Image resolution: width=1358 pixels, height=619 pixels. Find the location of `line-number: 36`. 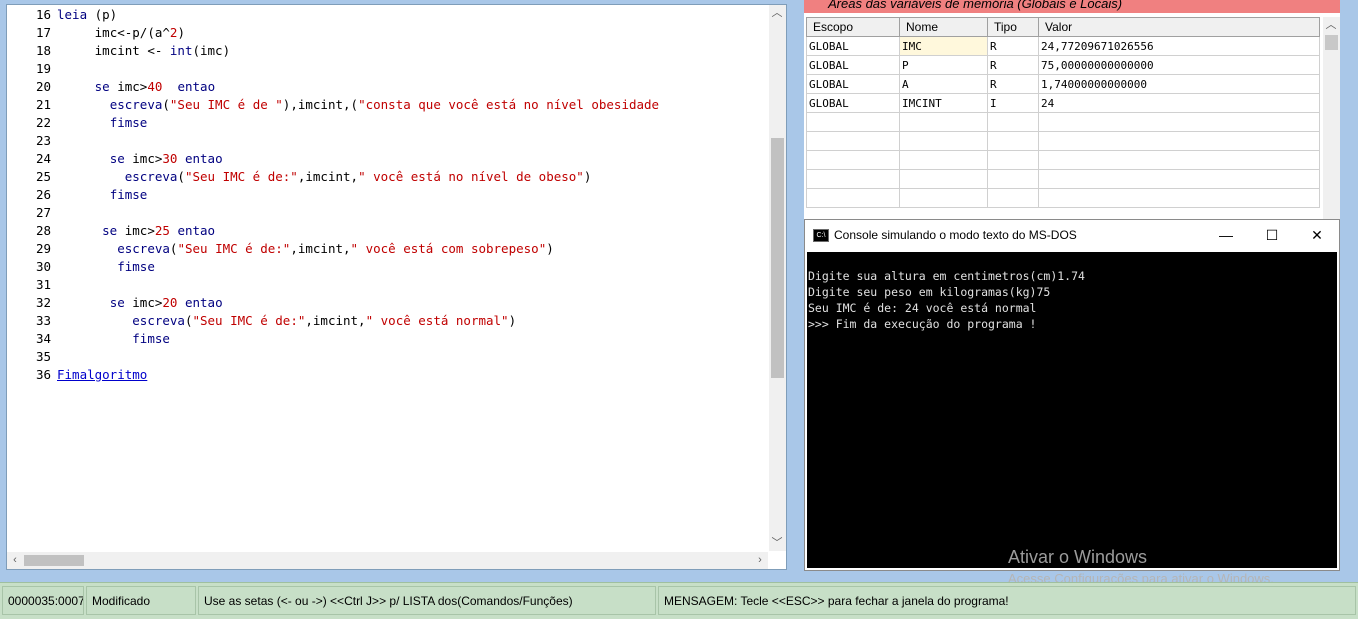

line-number: 36 is located at coordinates (43, 374).